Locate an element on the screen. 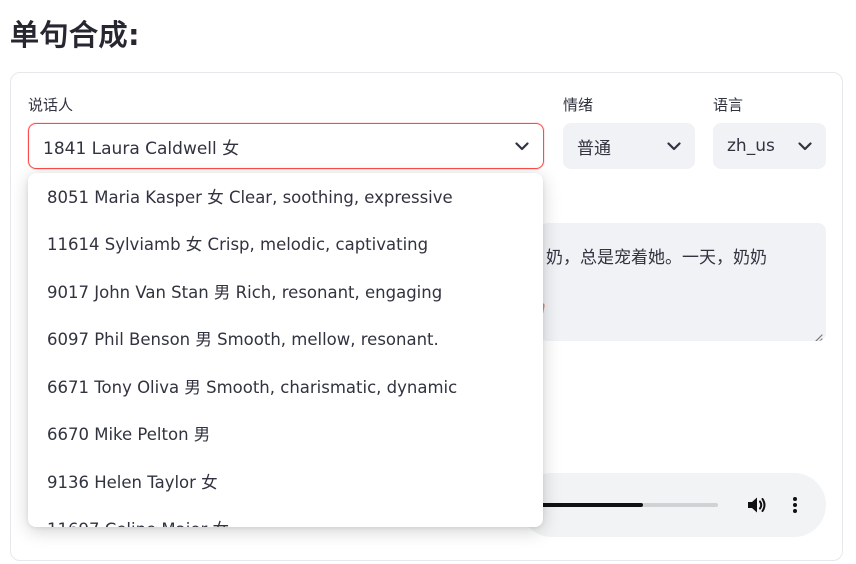 This screenshot has height=564, width=856. more-vertical-icon is located at coordinates (795, 505).